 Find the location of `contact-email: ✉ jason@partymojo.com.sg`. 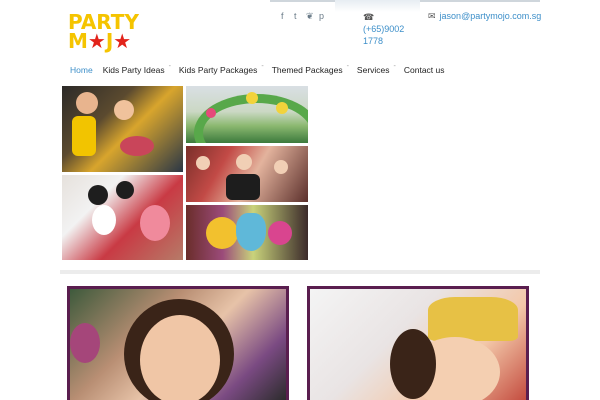

contact-email: ✉ jason@partymojo.com.sg is located at coordinates (484, 16).